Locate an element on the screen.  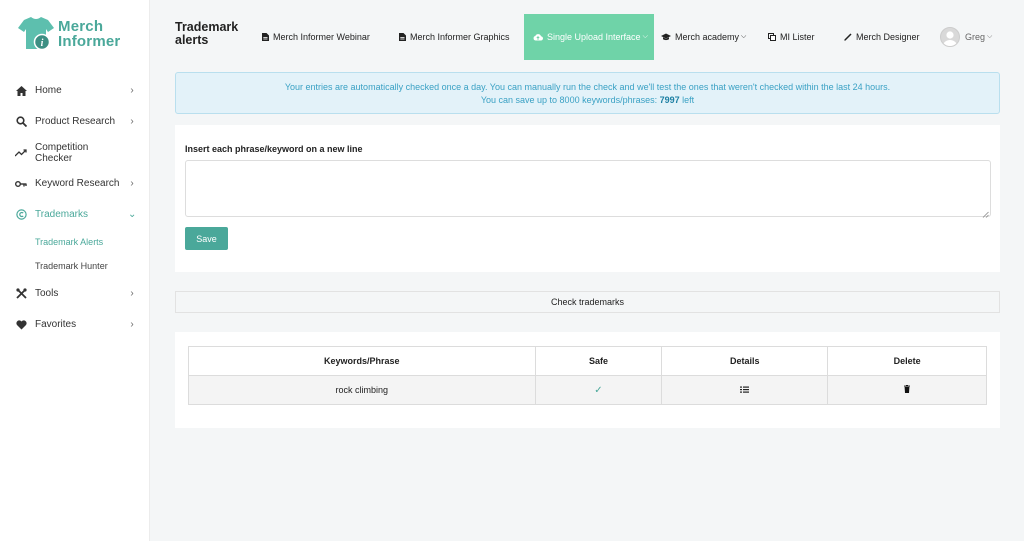
svg-text: i is located at coordinates (42, 43).